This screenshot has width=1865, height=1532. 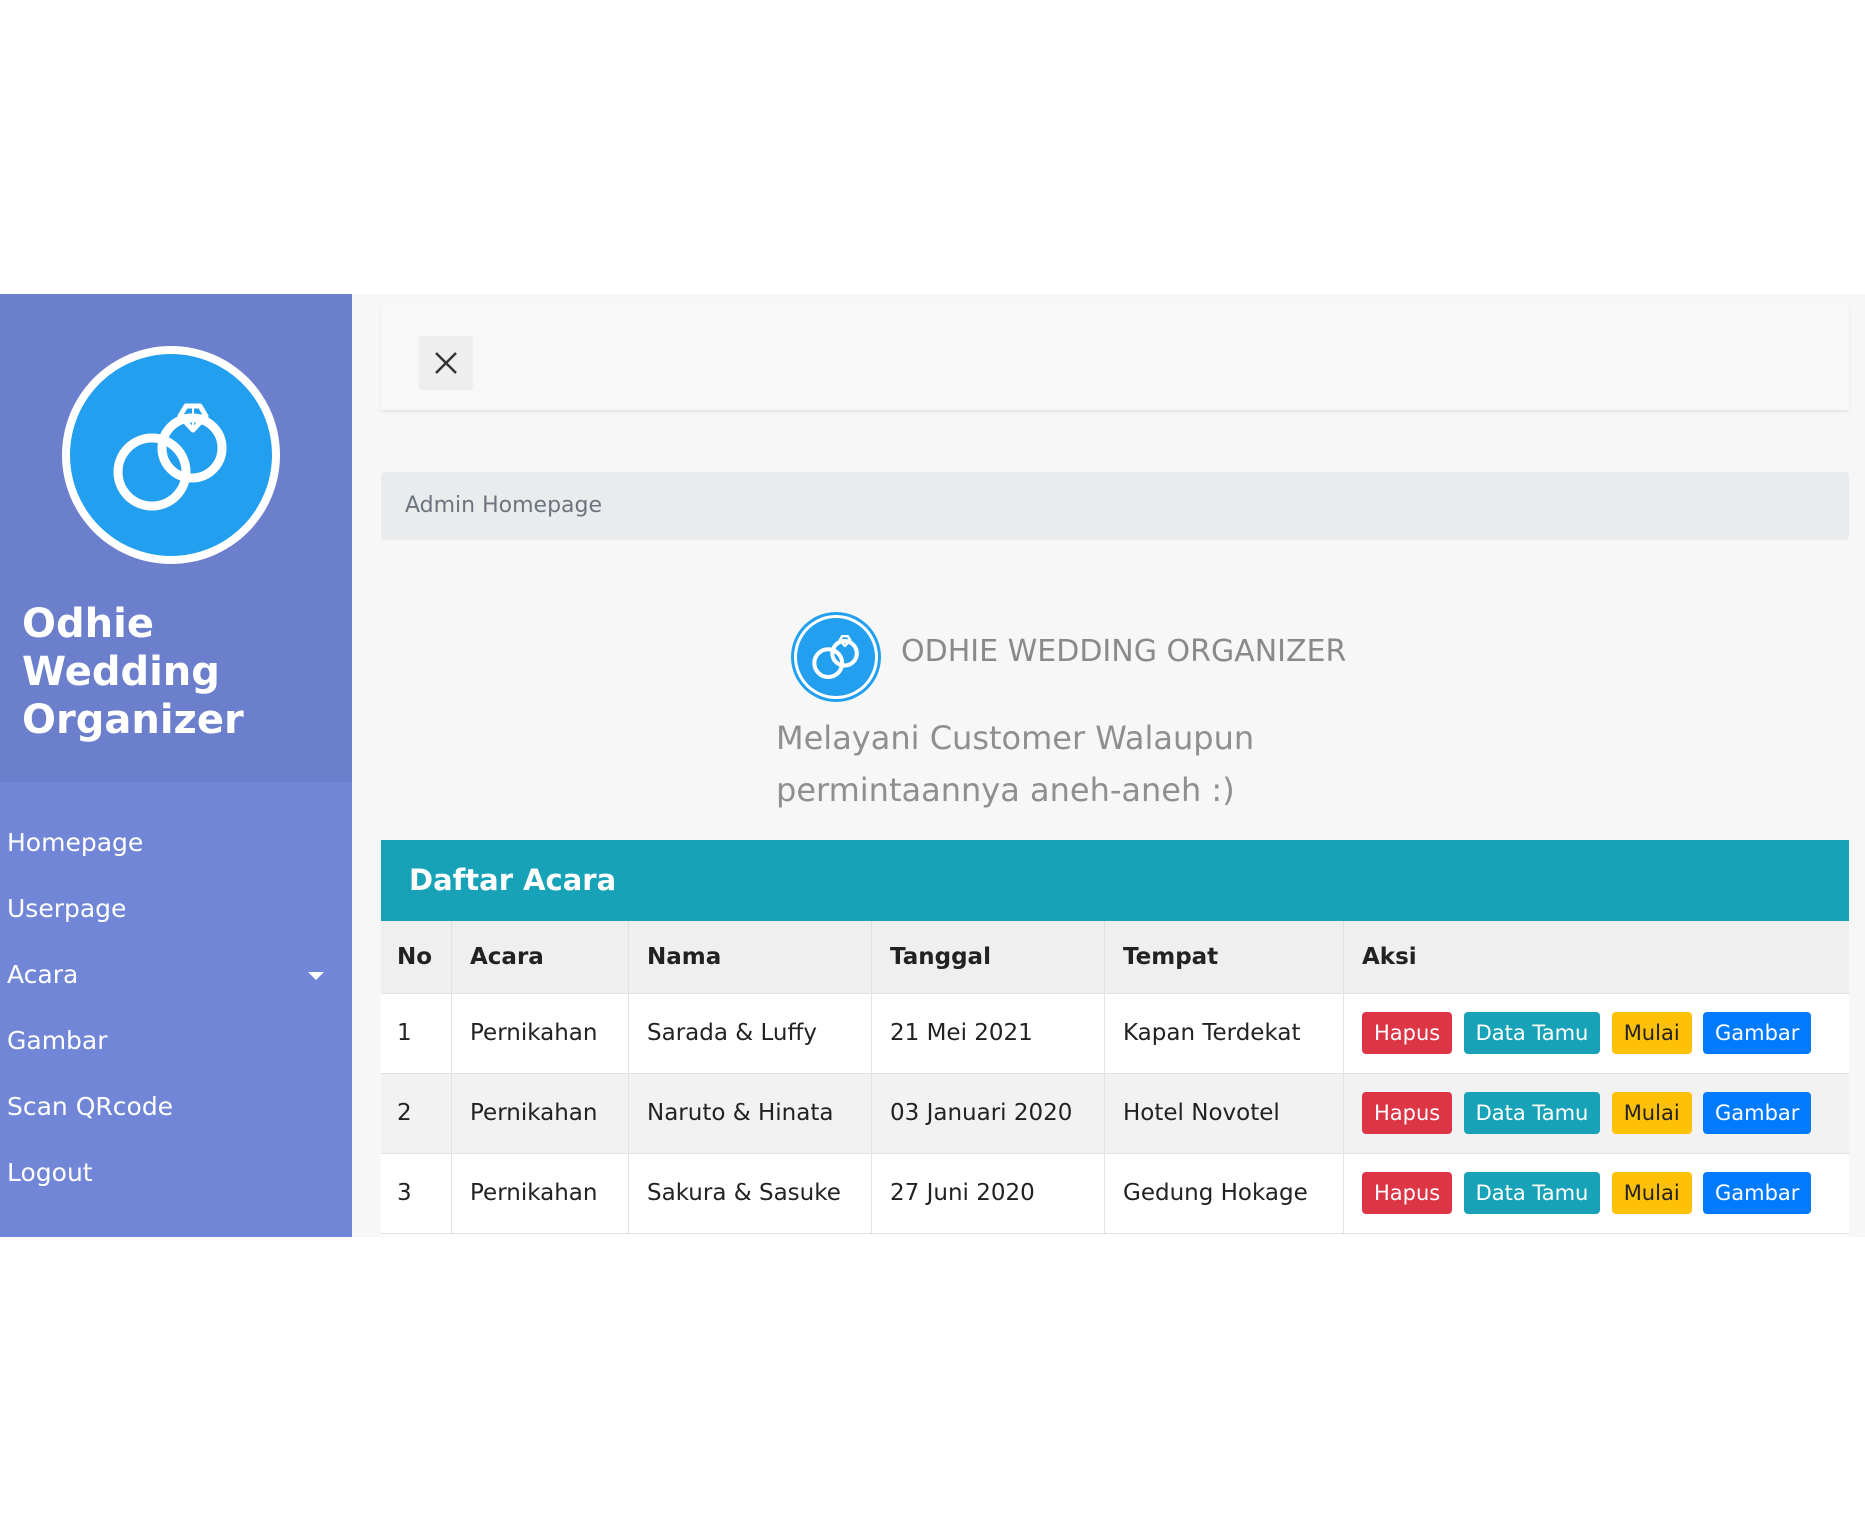 I want to click on cell-nama: Sarada & Luffy, so click(x=750, y=1033).